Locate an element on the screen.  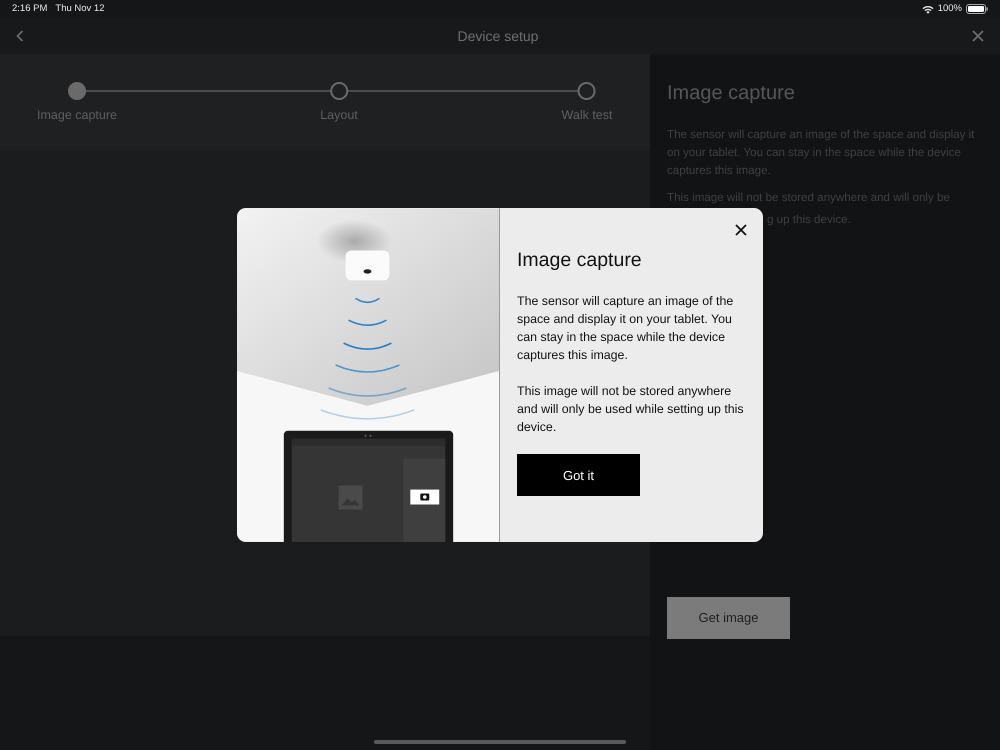
step-label: Image capture is located at coordinates (77, 115).